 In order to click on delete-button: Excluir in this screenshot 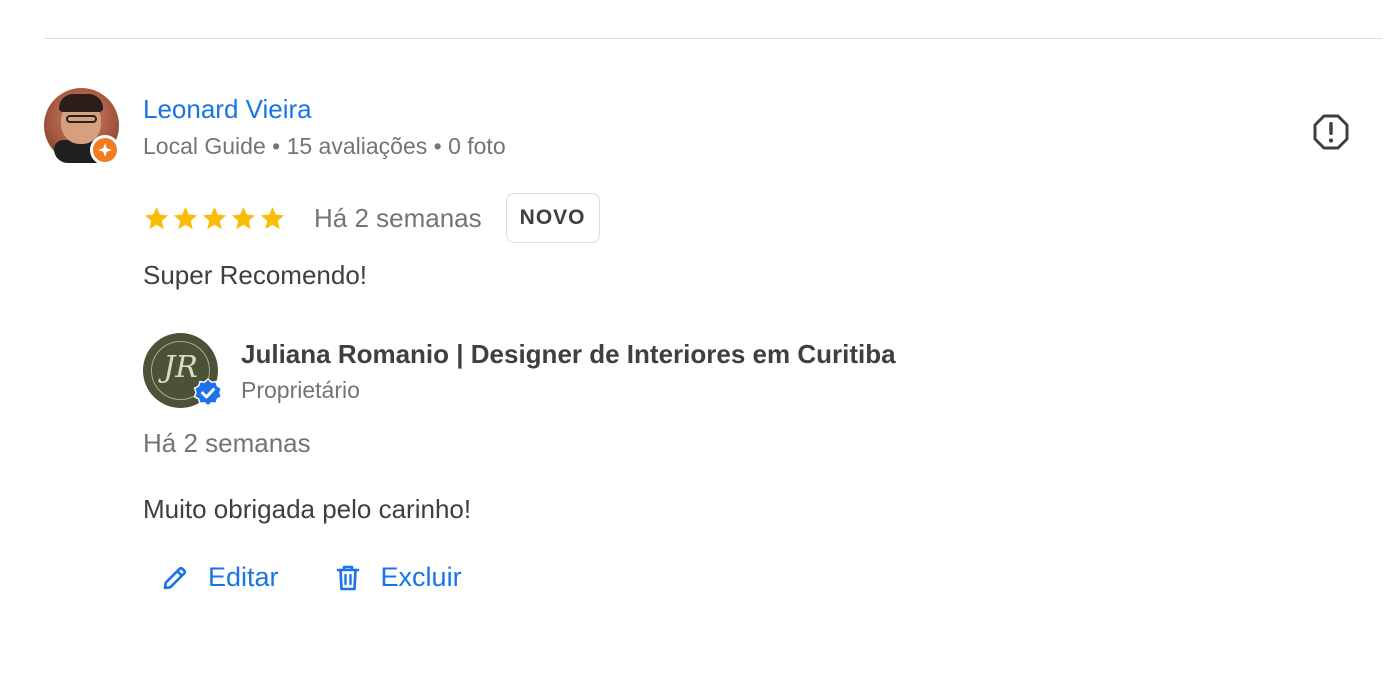, I will do `click(397, 577)`.